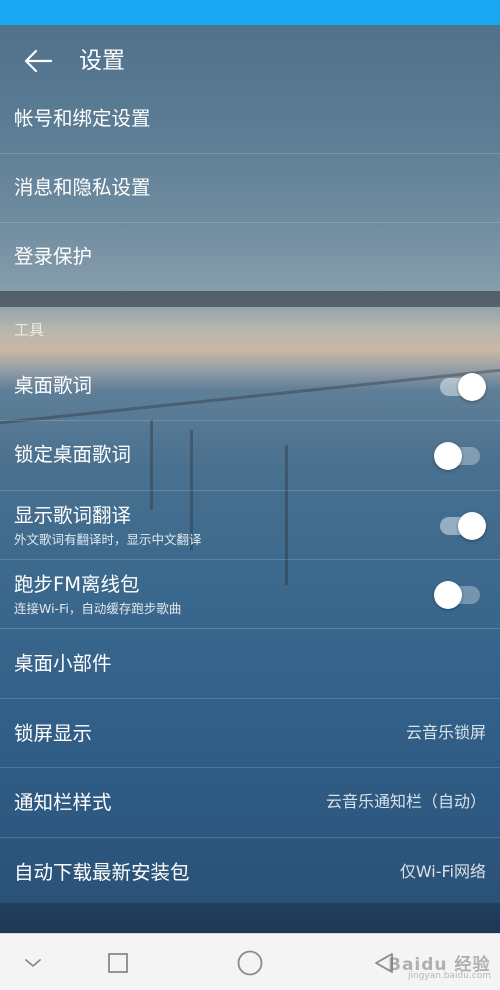 The width and height of the screenshot is (500, 990). I want to click on running-fm-offline-toggle, so click(457, 595).